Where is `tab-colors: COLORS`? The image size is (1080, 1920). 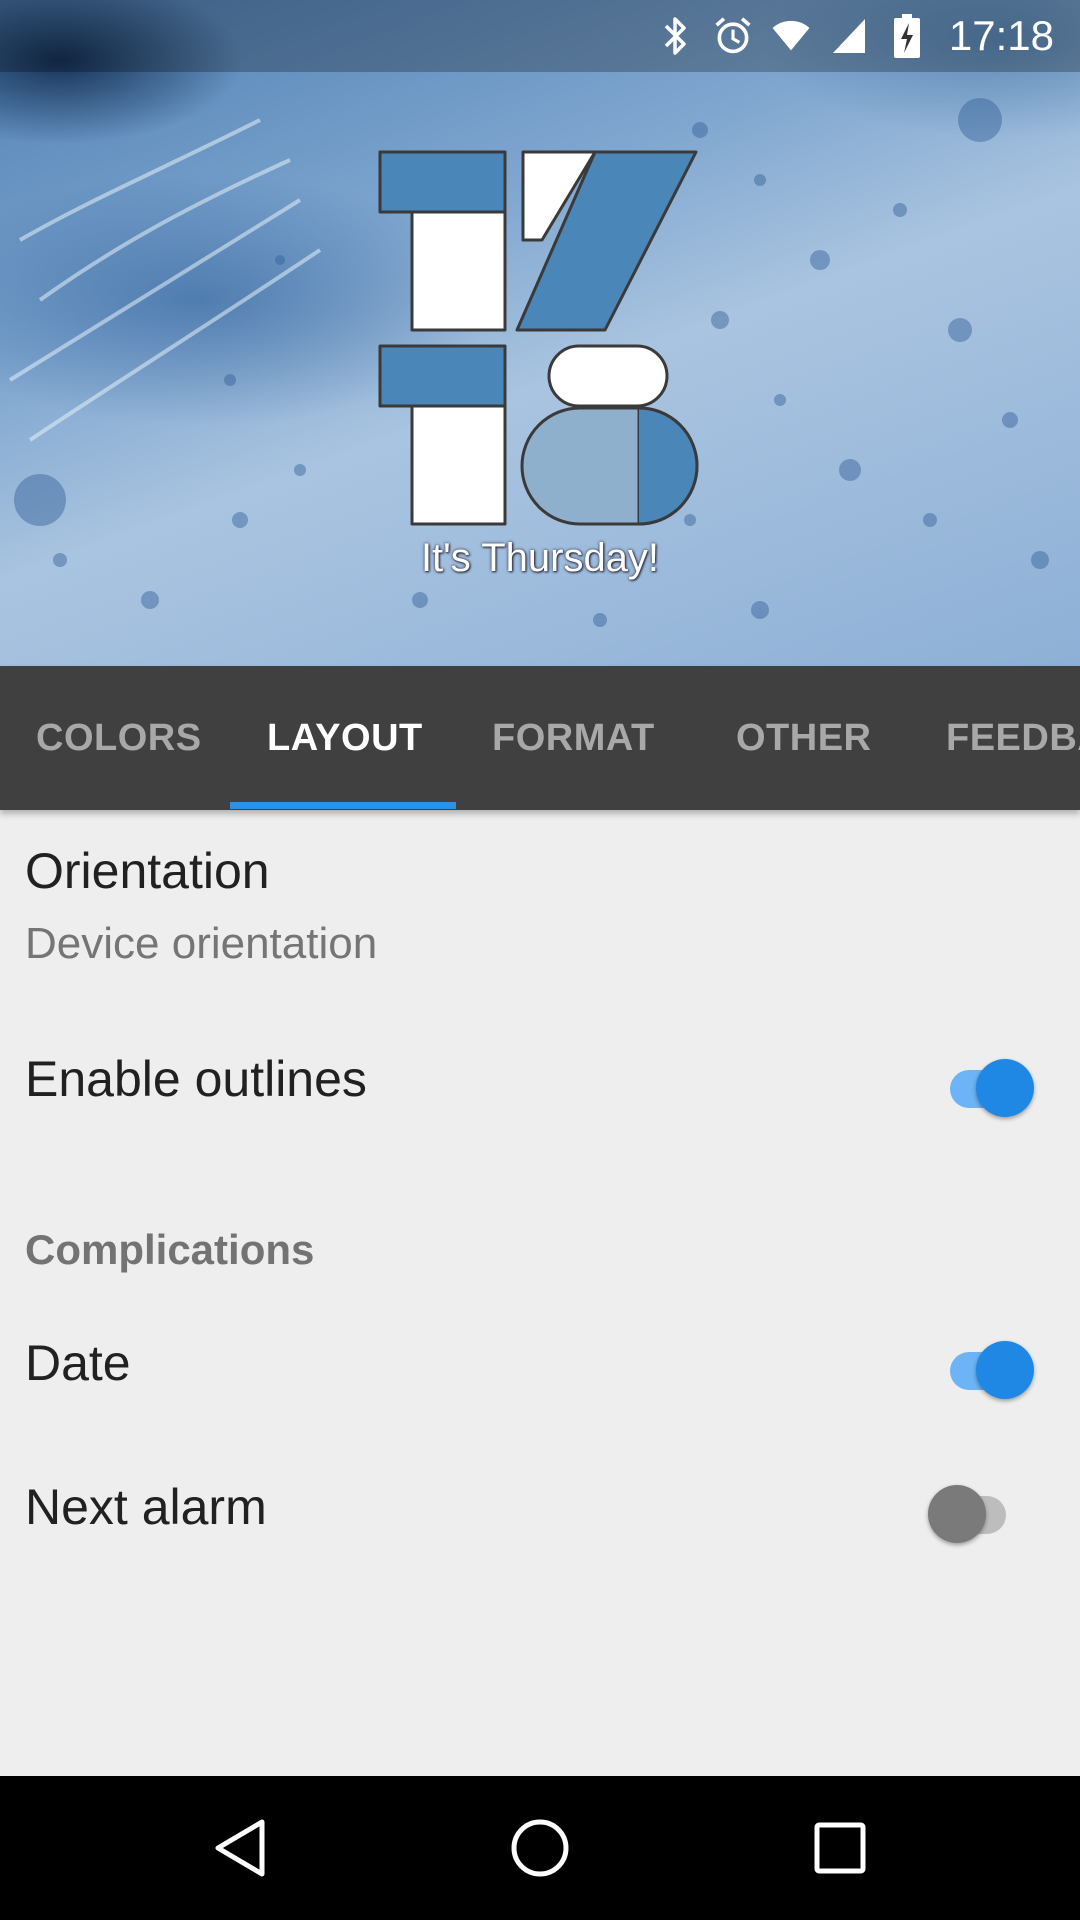 tab-colors: COLORS is located at coordinates (119, 738).